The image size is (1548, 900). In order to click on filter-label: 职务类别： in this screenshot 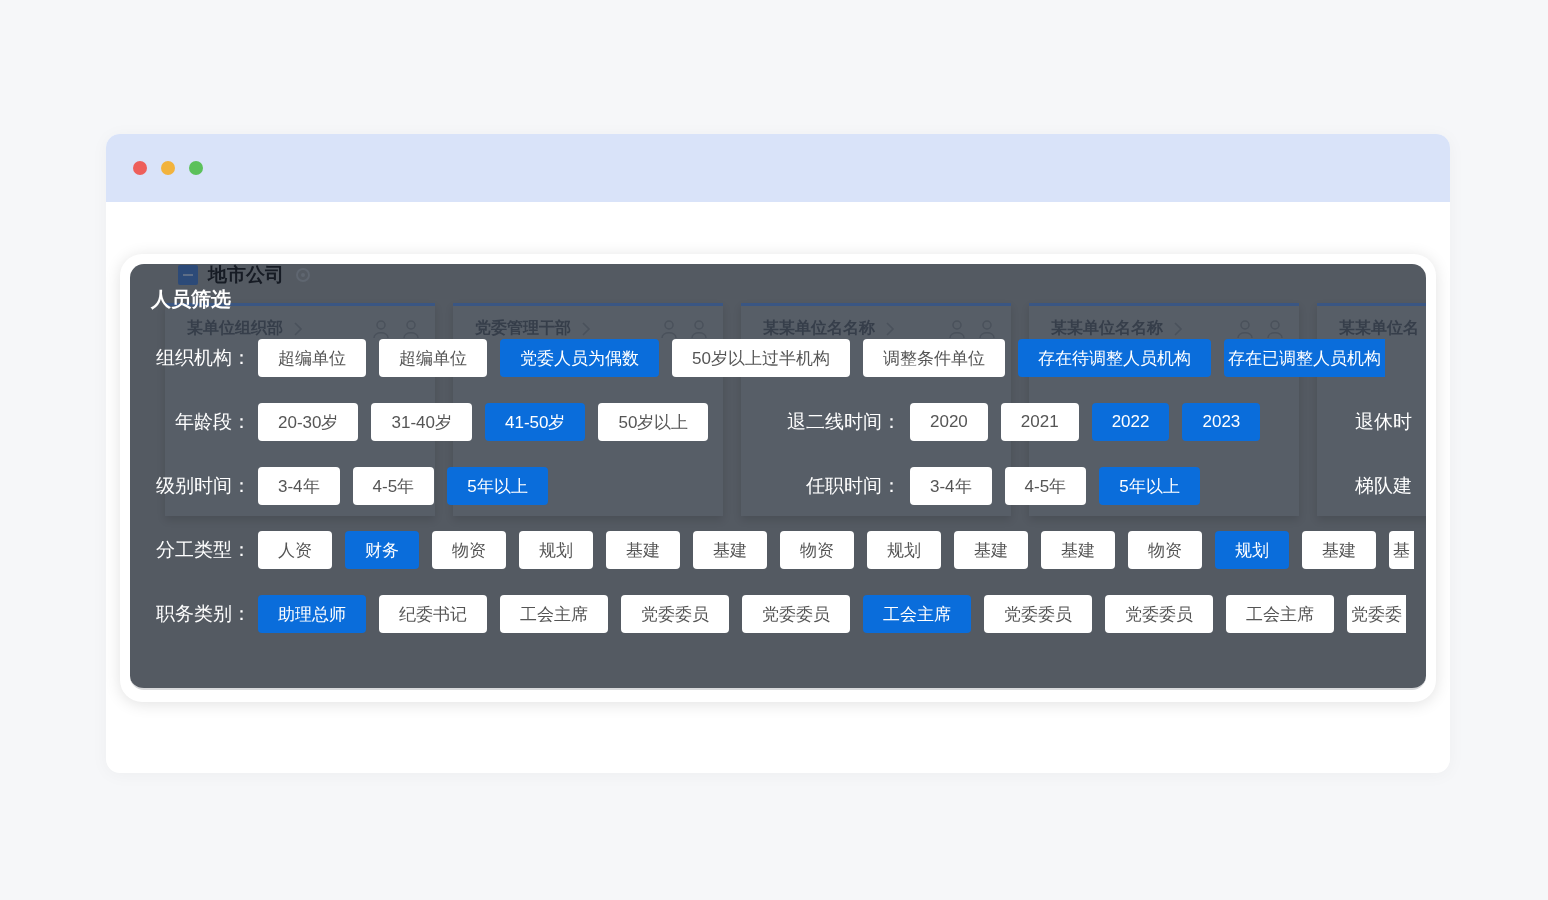, I will do `click(203, 614)`.